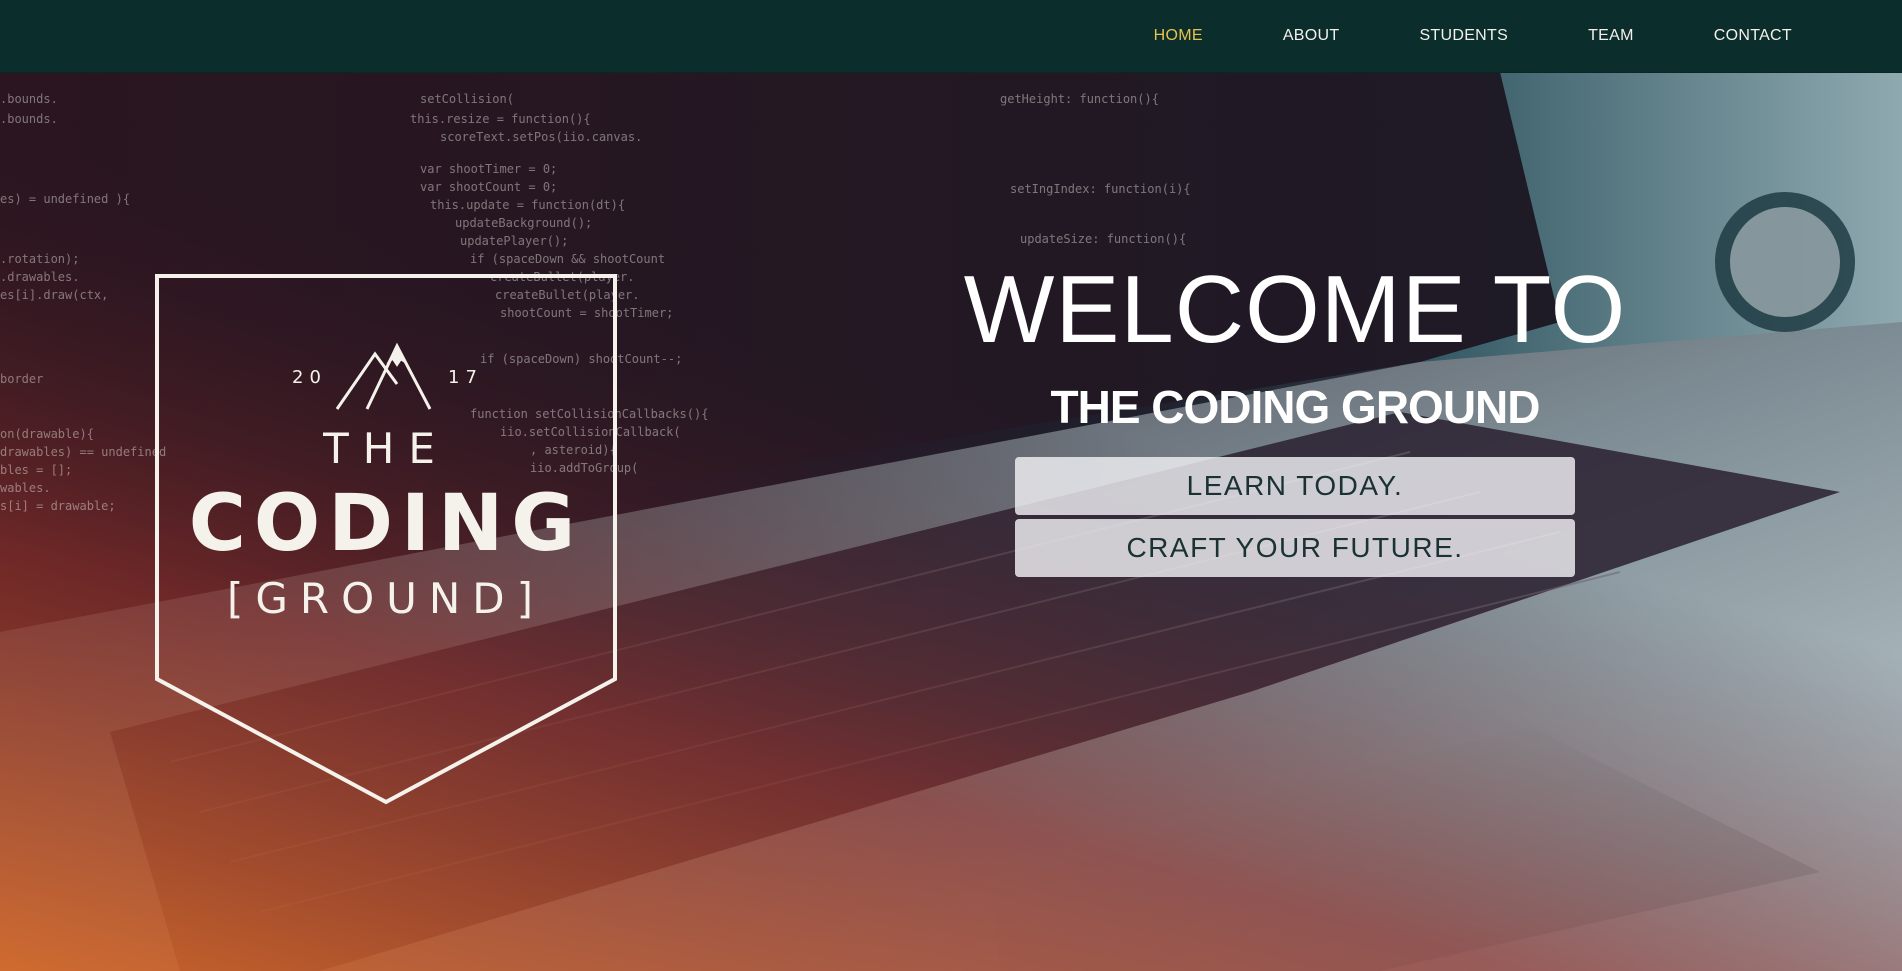 The width and height of the screenshot is (1902, 971). What do you see at coordinates (465, 377) in the screenshot?
I see `logo-year-right: 17` at bounding box center [465, 377].